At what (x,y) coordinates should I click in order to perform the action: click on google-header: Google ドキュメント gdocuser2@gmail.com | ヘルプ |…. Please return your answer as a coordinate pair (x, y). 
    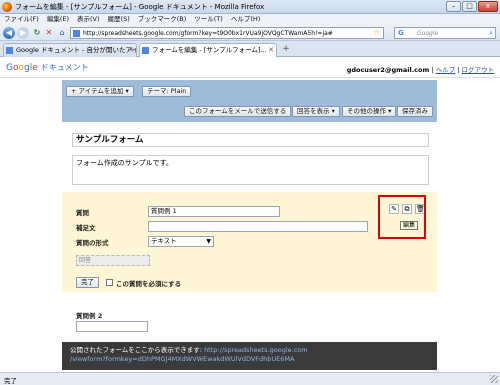
    Looking at the image, I should click on (250, 68).